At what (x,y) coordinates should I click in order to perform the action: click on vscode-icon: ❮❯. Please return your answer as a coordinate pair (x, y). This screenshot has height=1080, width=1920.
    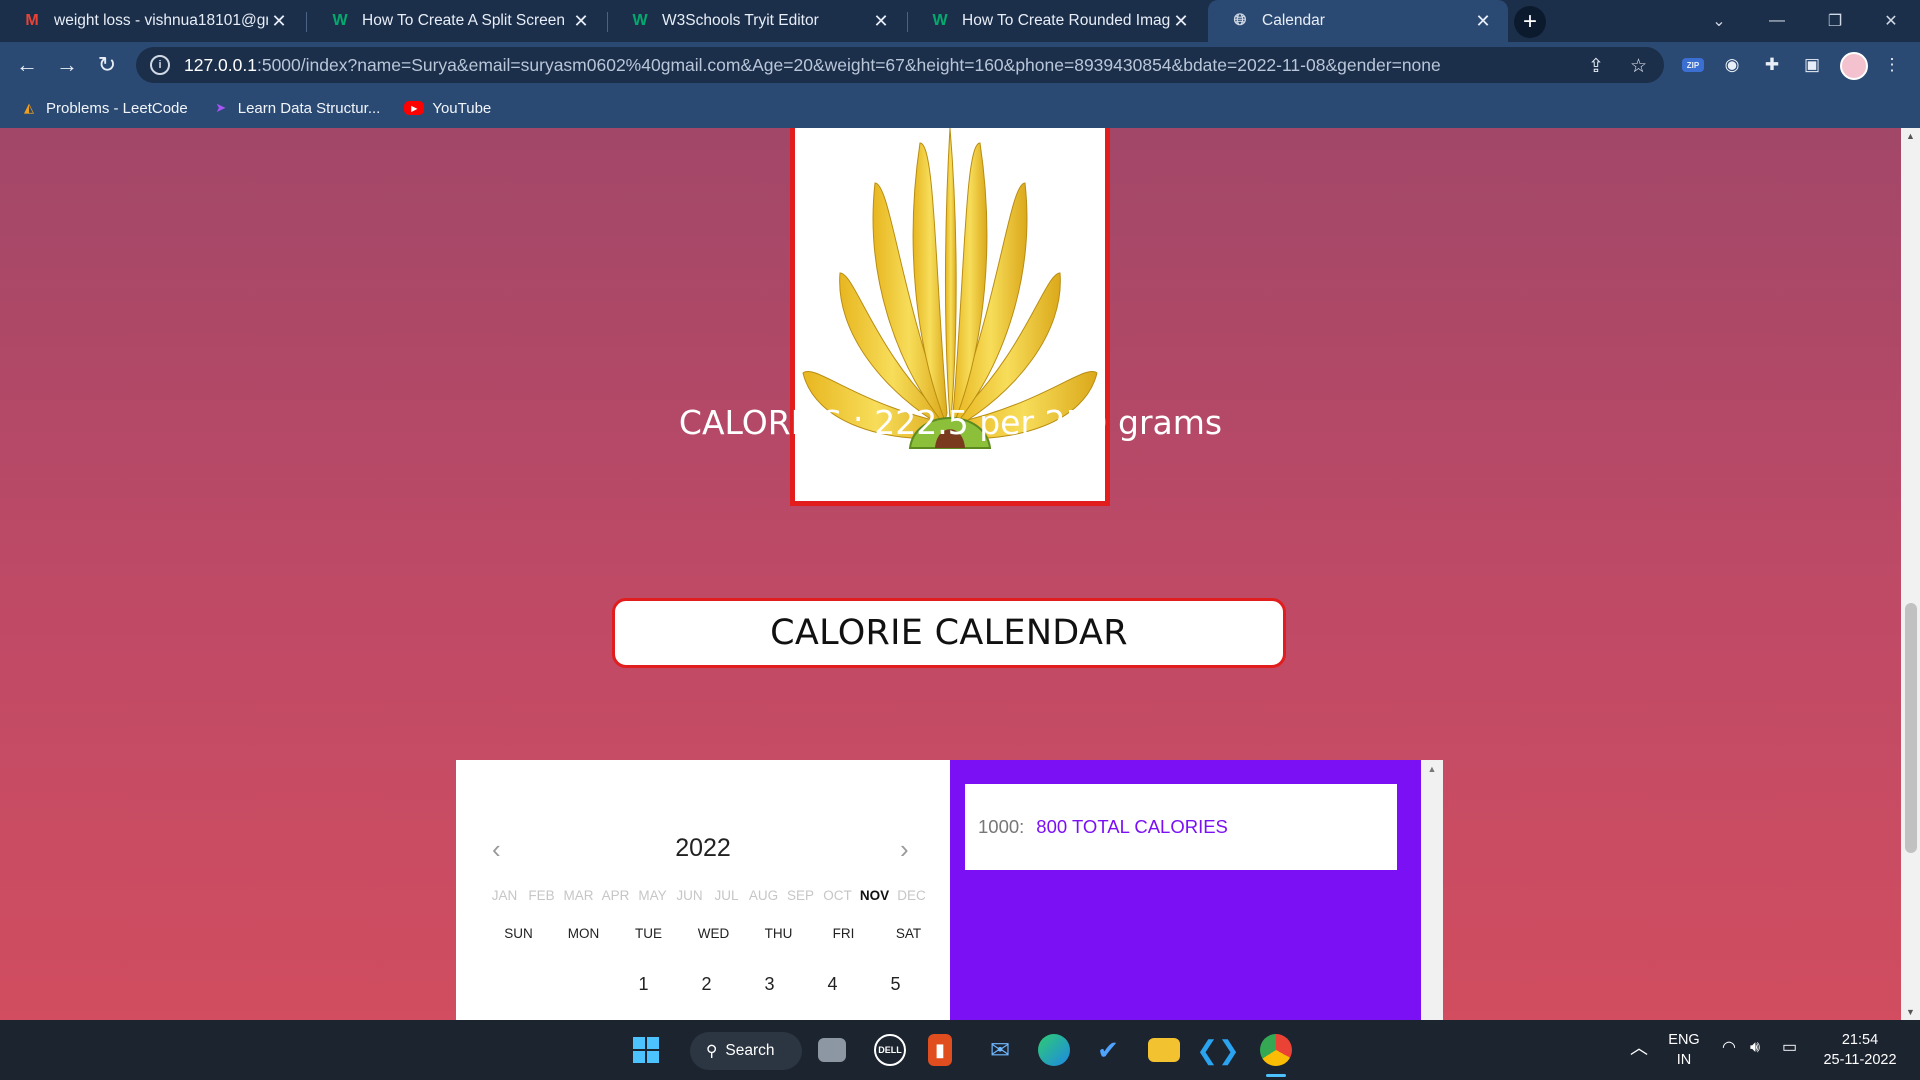
    Looking at the image, I should click on (1218, 1050).